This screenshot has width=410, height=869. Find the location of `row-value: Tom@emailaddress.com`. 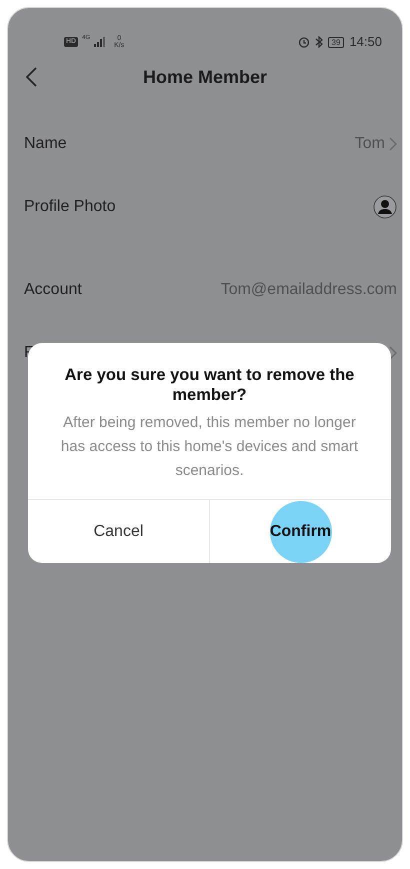

row-value: Tom@emailaddress.com is located at coordinates (308, 290).